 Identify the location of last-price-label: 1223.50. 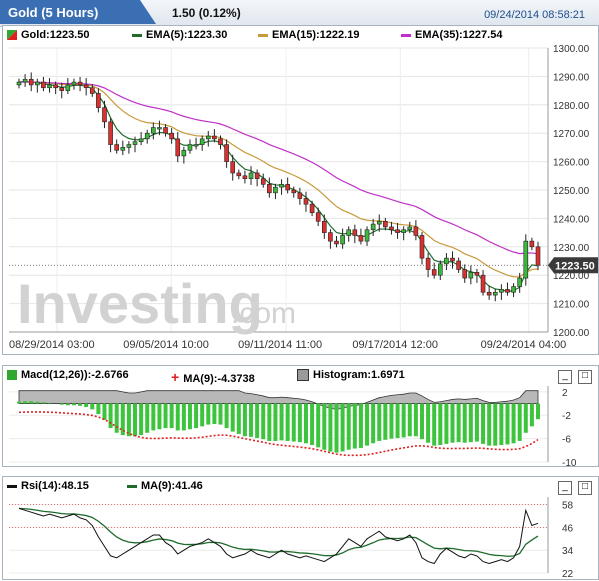
(575, 266).